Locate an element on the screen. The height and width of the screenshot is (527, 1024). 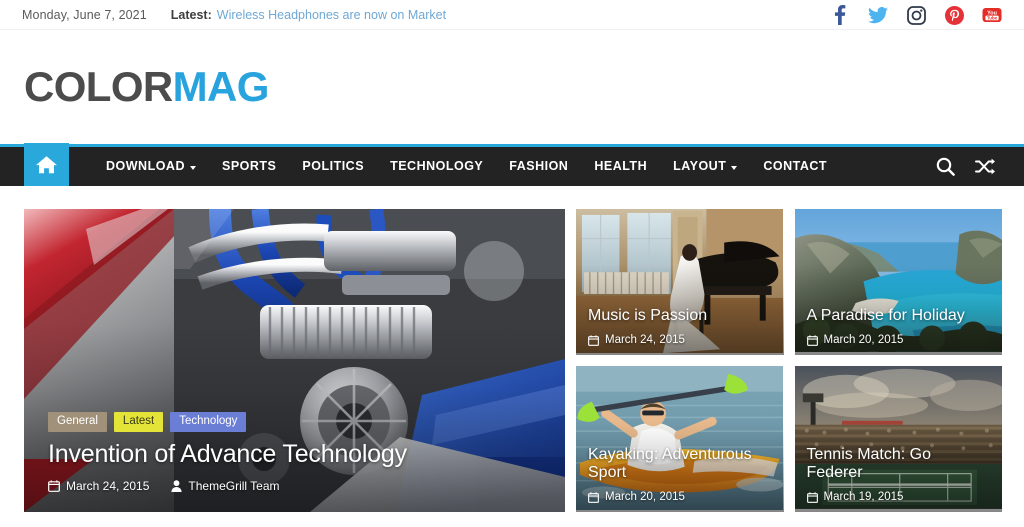
nav-item-label: TECHNOLOGY is located at coordinates (437, 166).